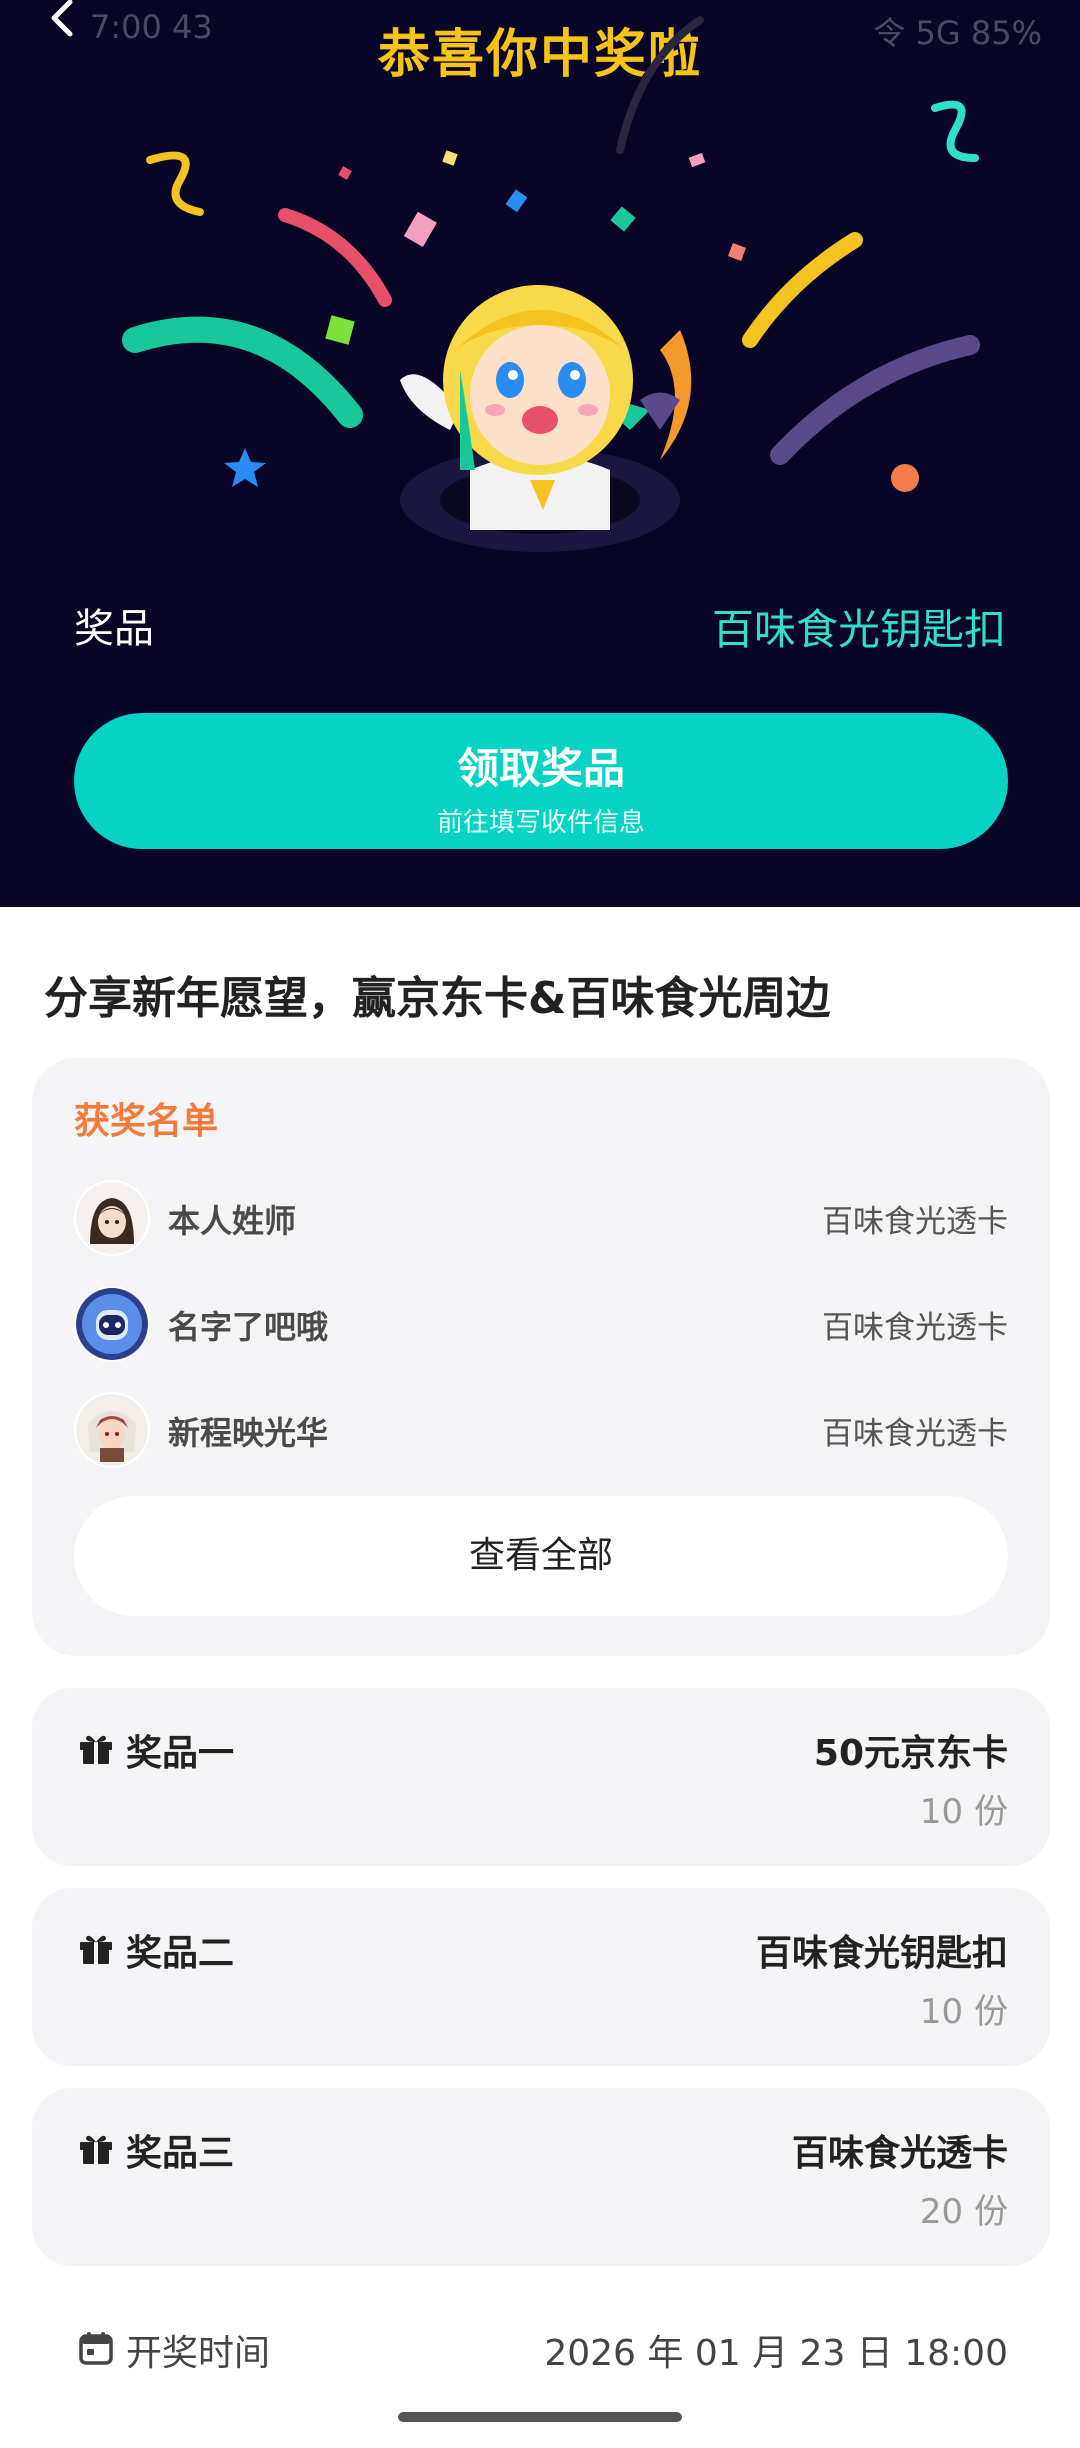 The image size is (1080, 2448). I want to click on prize-card: 奖品三 百味食光透卡 20 份, so click(541, 2177).